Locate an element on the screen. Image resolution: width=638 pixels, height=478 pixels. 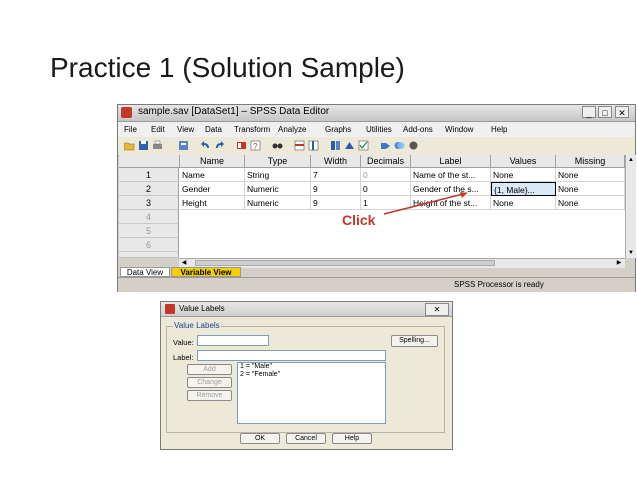
menu-addons: Add-ons is located at coordinates (418, 129).